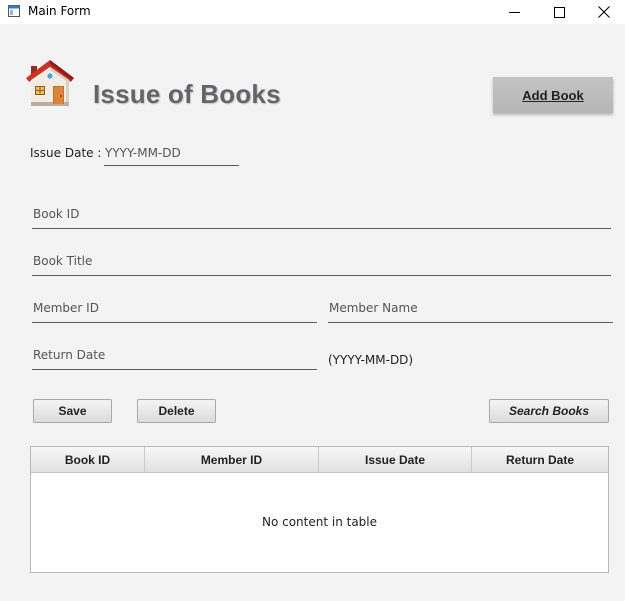 The width and height of the screenshot is (625, 601). What do you see at coordinates (59, 11) in the screenshot?
I see `window-title: Main Form` at bounding box center [59, 11].